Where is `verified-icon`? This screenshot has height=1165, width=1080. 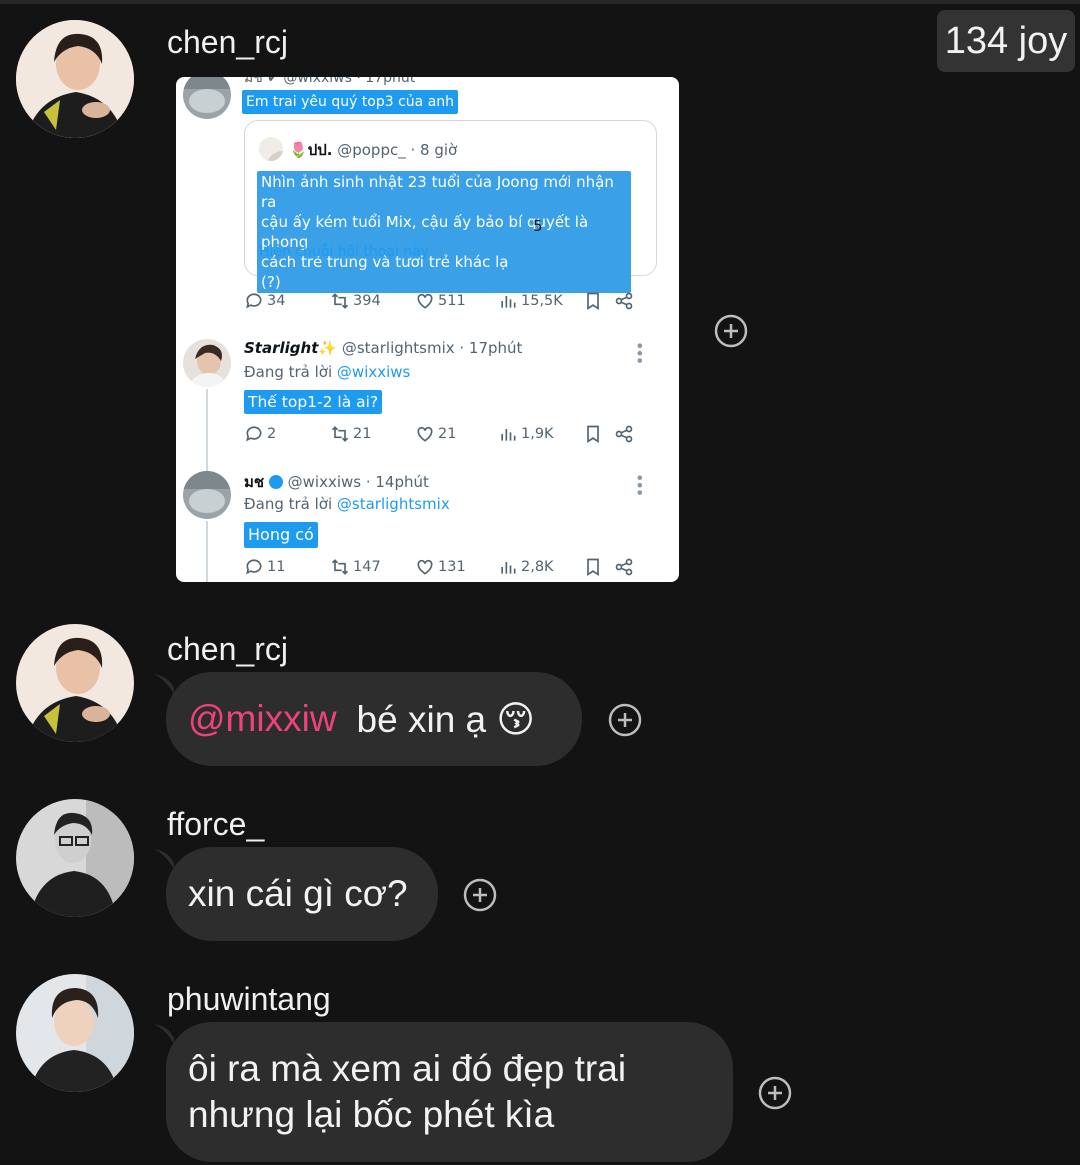 verified-icon is located at coordinates (275, 482).